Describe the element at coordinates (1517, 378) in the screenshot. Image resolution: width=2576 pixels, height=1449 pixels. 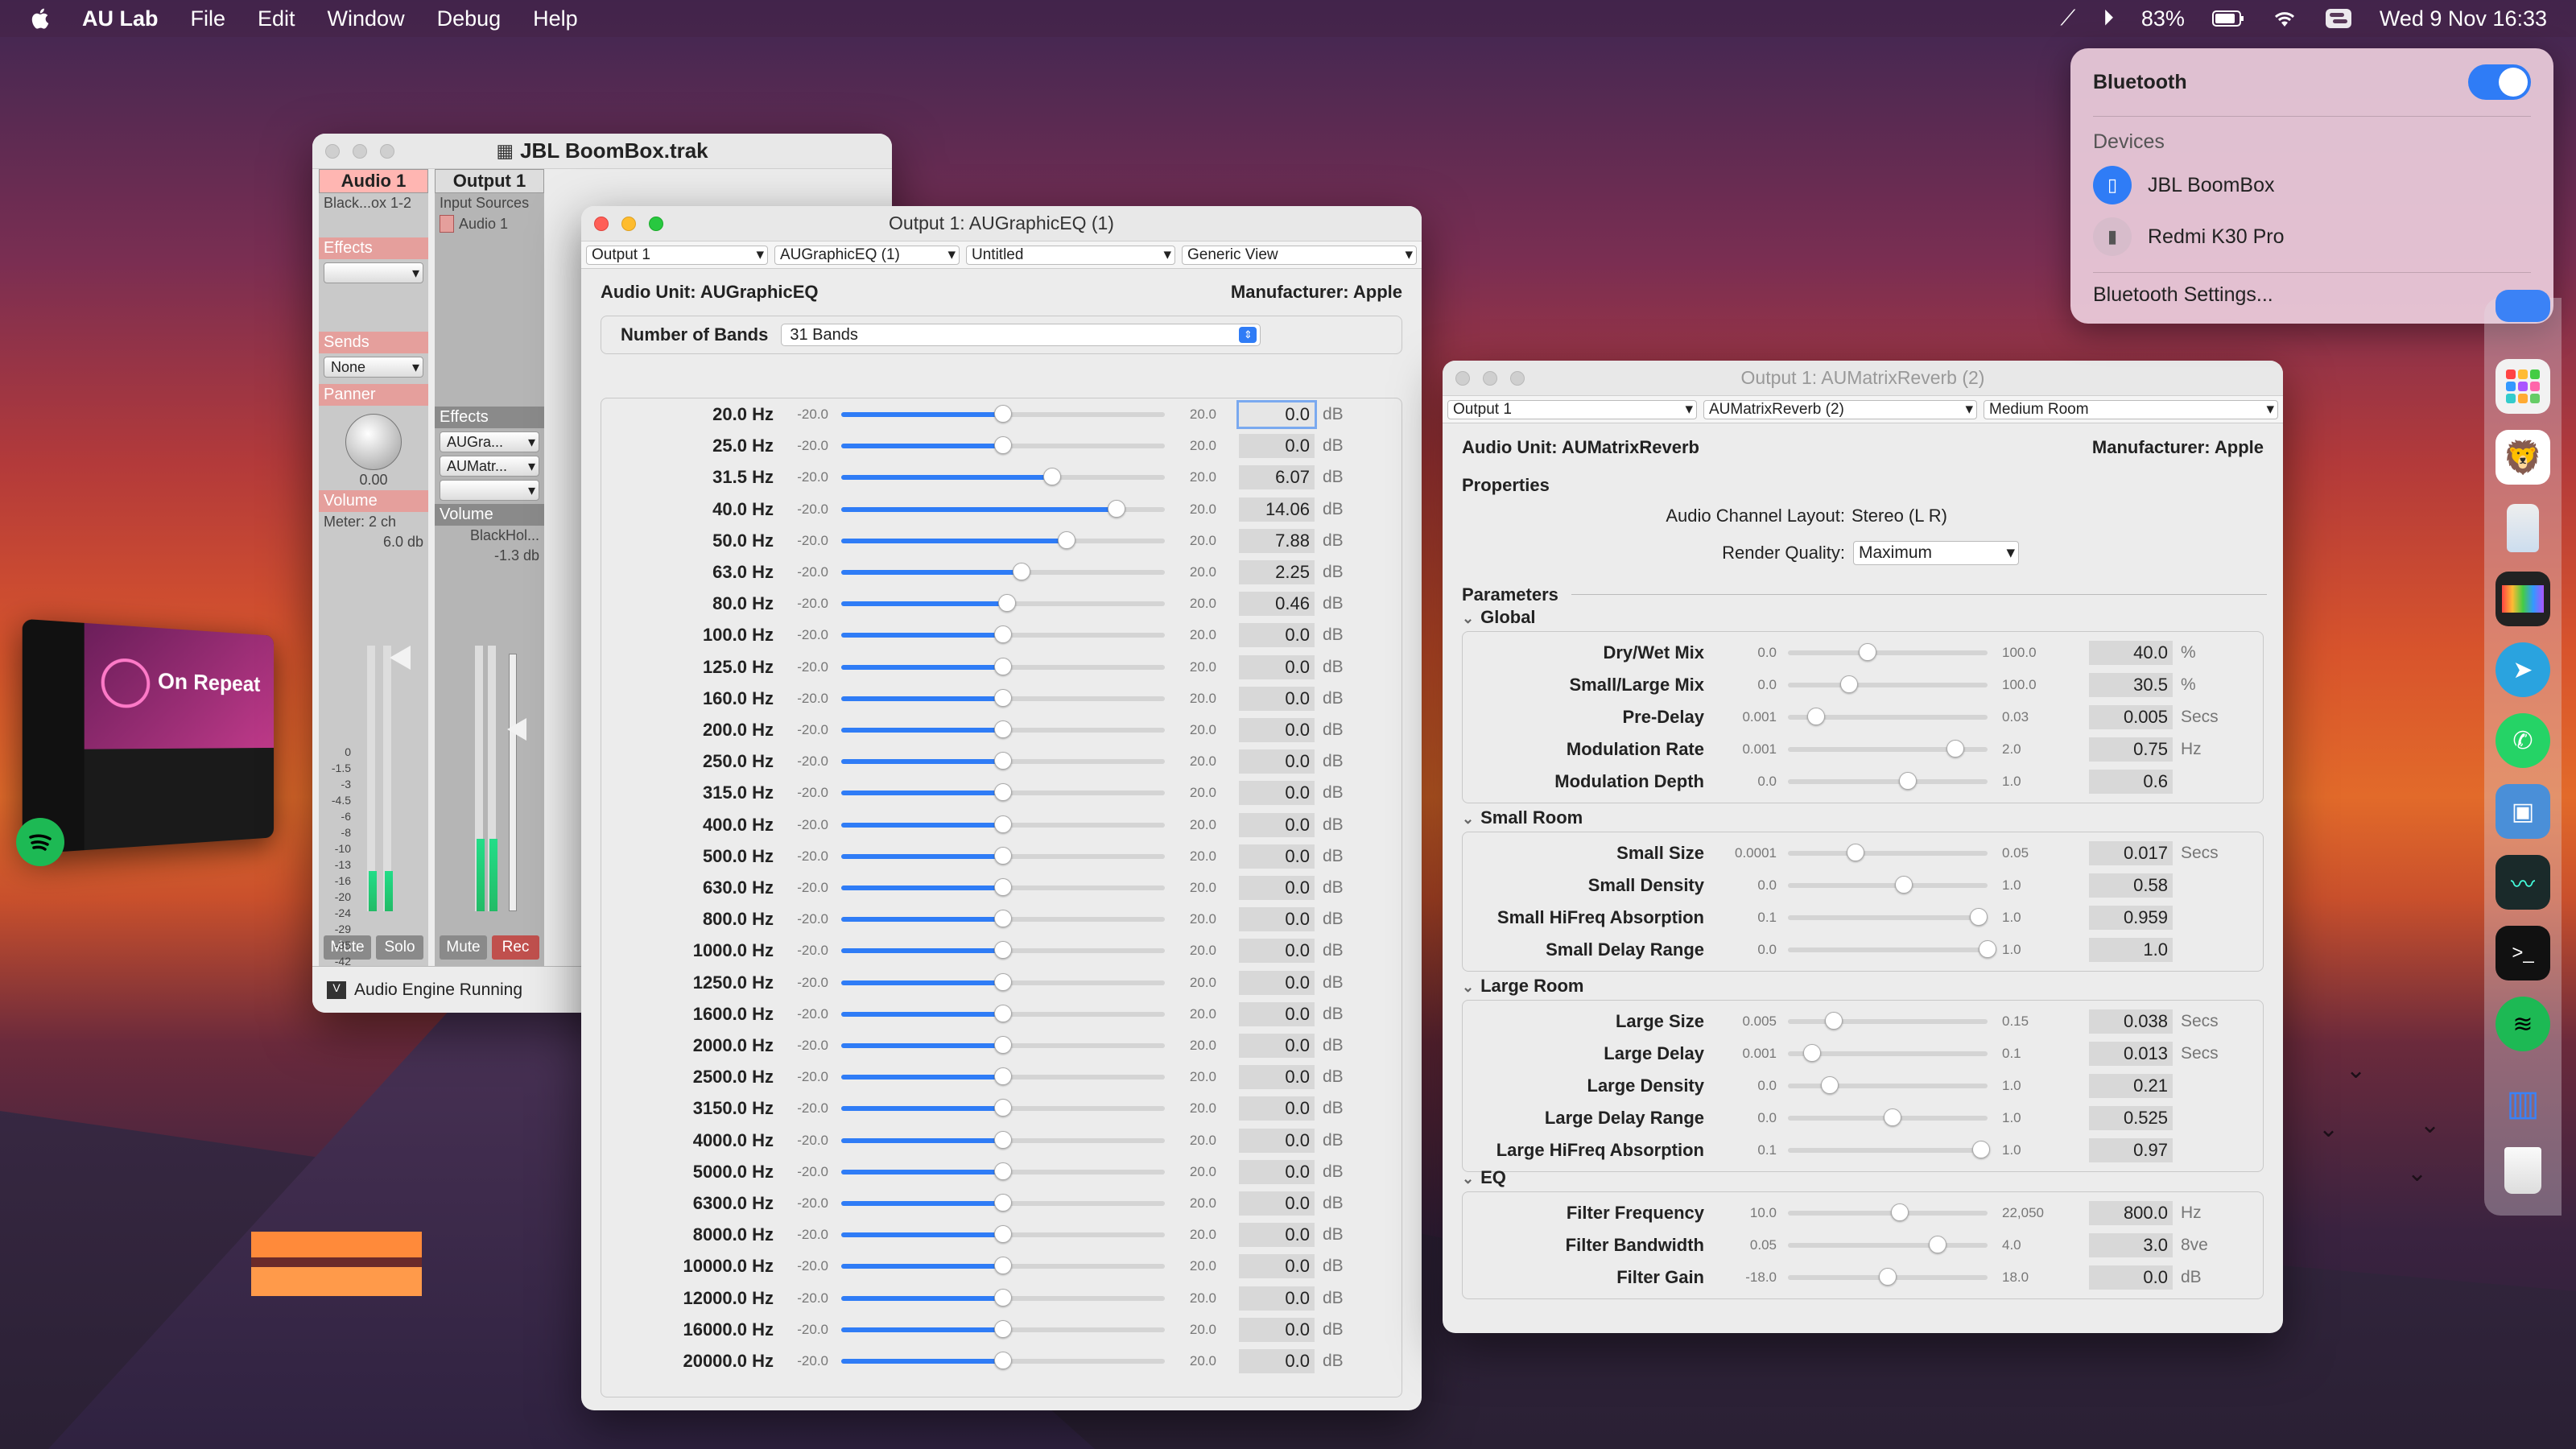
I see `zoom-button` at that location.